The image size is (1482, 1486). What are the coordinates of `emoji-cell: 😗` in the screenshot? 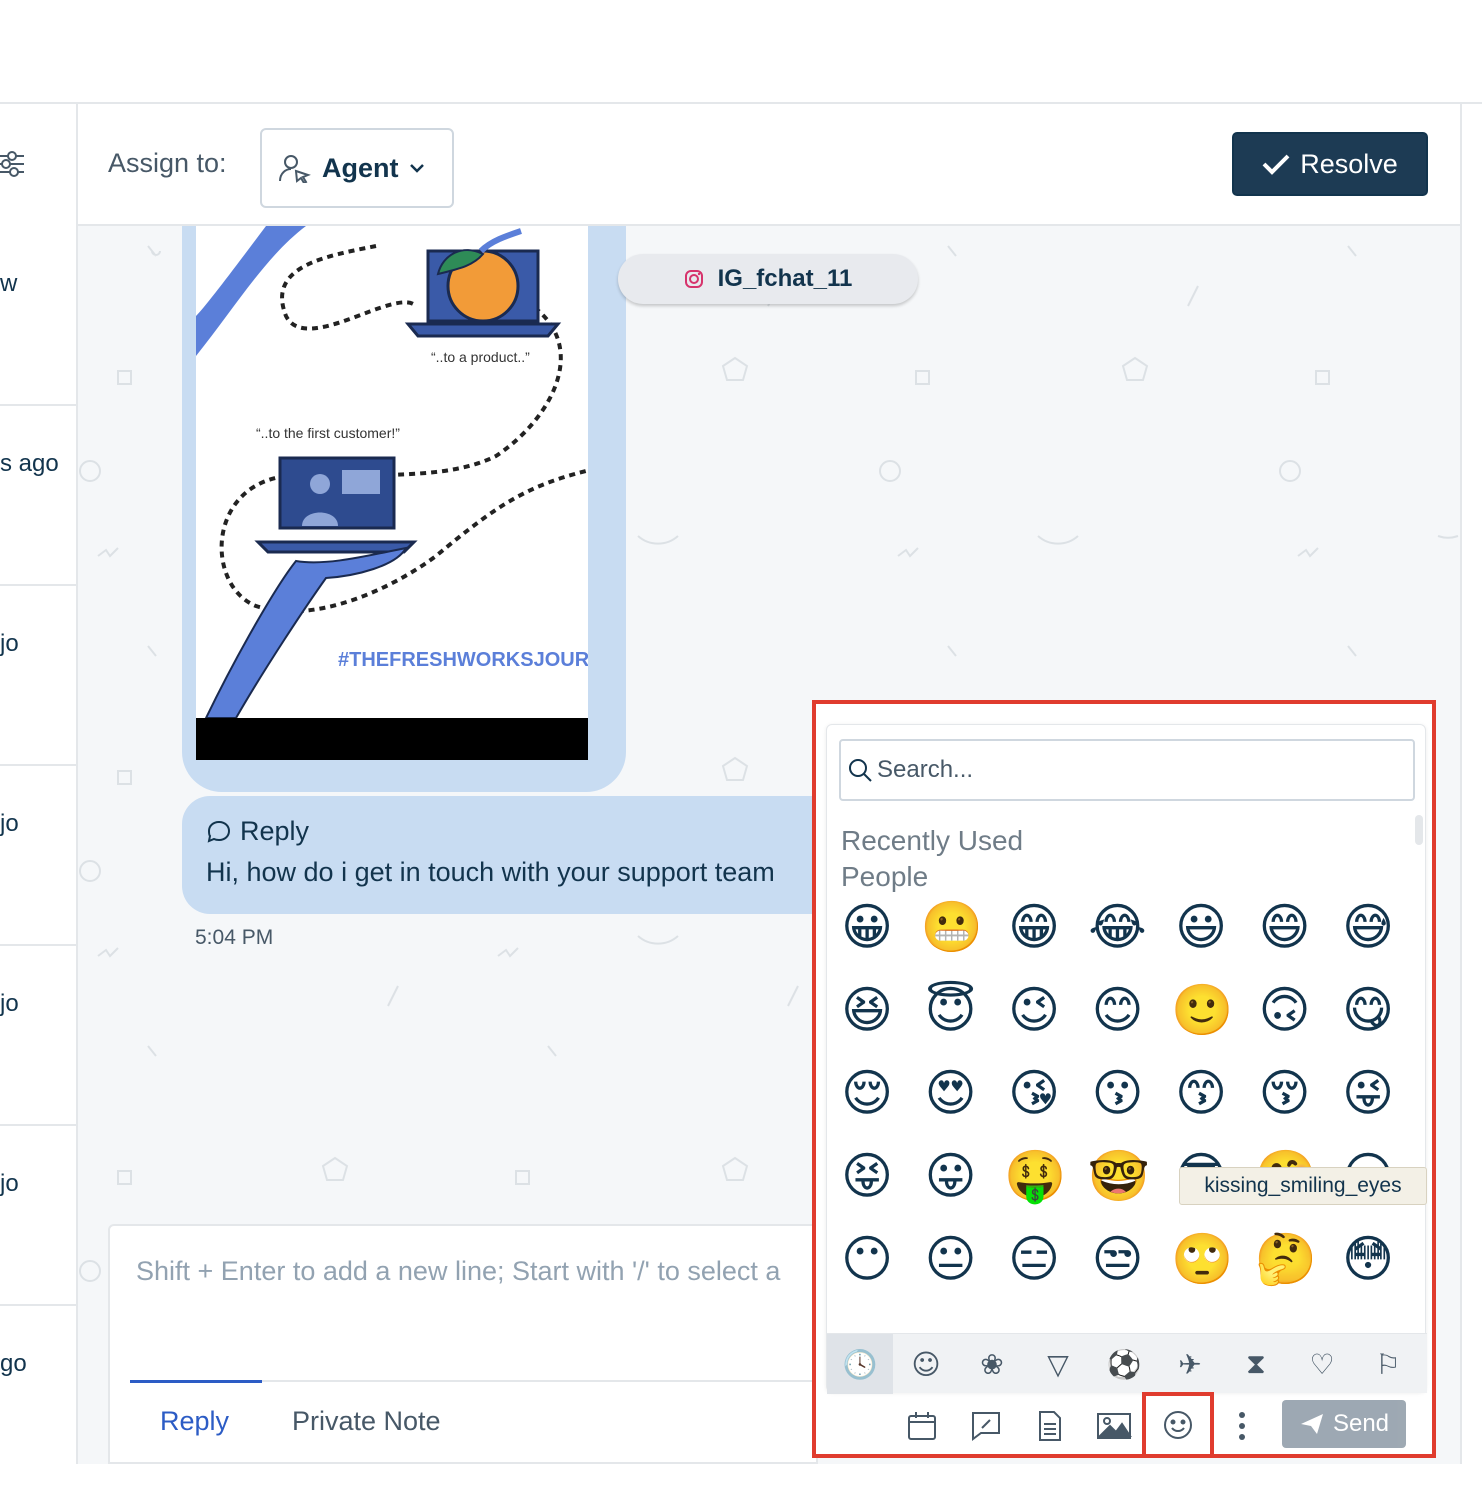 It's located at (1118, 1093).